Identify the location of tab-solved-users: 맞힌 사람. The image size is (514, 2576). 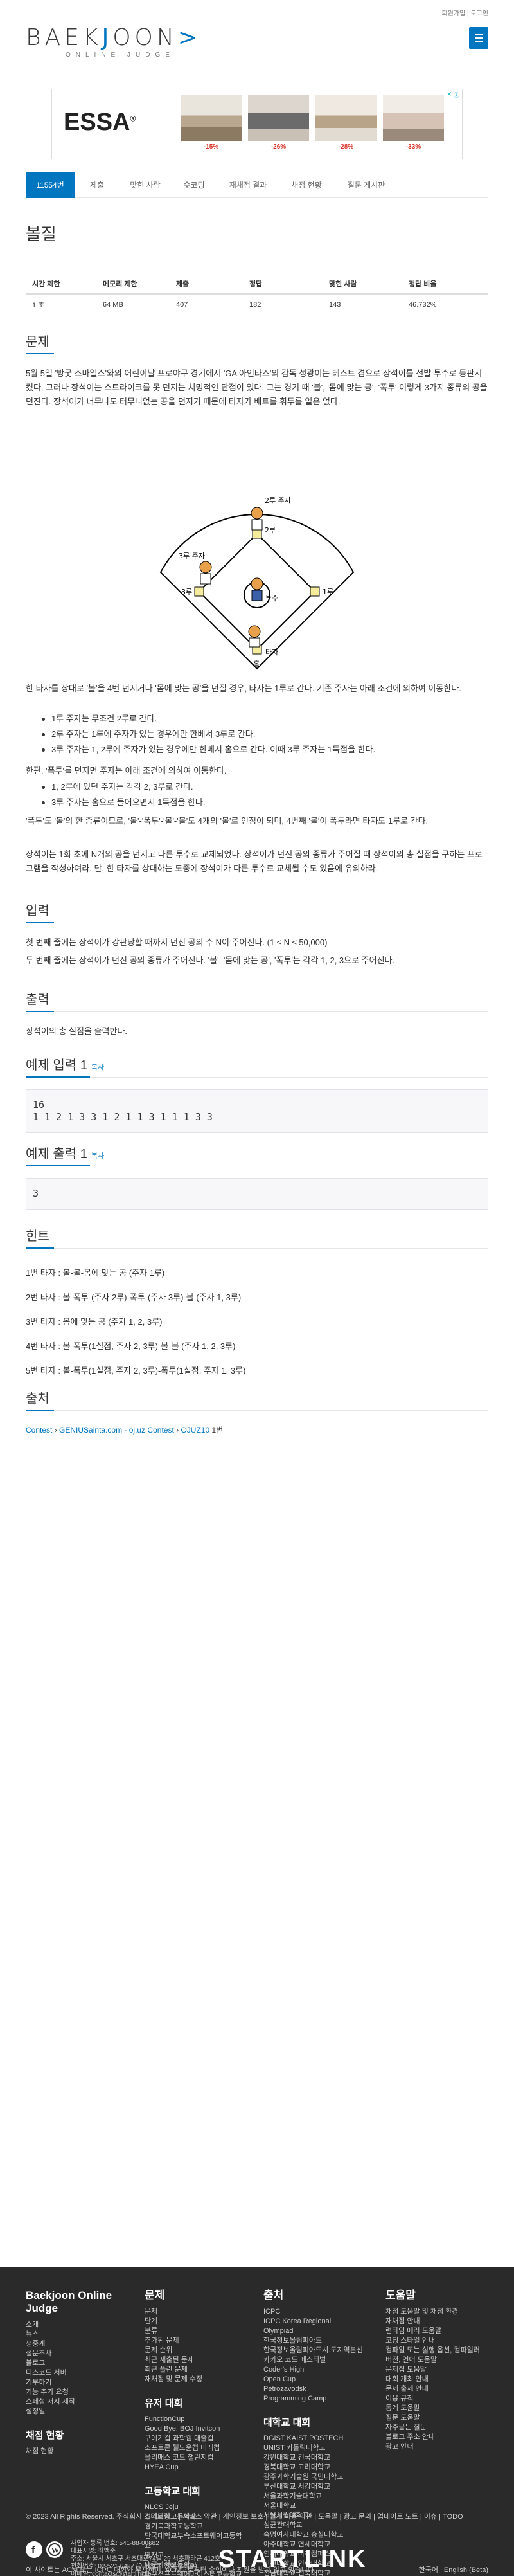
(145, 185).